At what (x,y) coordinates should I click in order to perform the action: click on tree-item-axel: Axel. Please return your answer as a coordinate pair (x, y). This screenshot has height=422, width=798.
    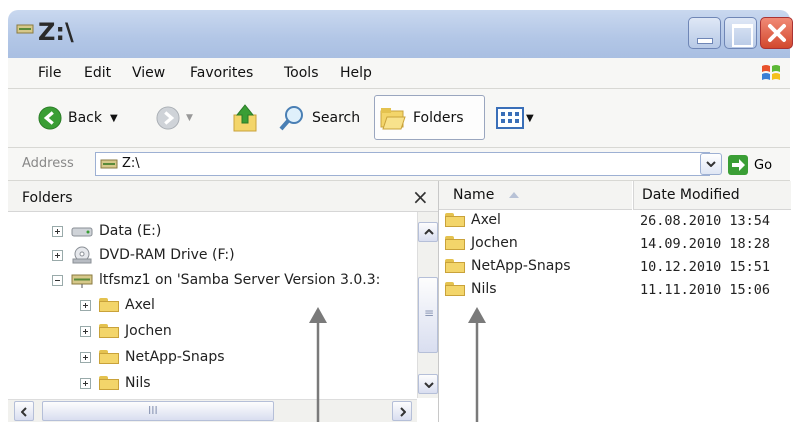
    Looking at the image, I should click on (117, 305).